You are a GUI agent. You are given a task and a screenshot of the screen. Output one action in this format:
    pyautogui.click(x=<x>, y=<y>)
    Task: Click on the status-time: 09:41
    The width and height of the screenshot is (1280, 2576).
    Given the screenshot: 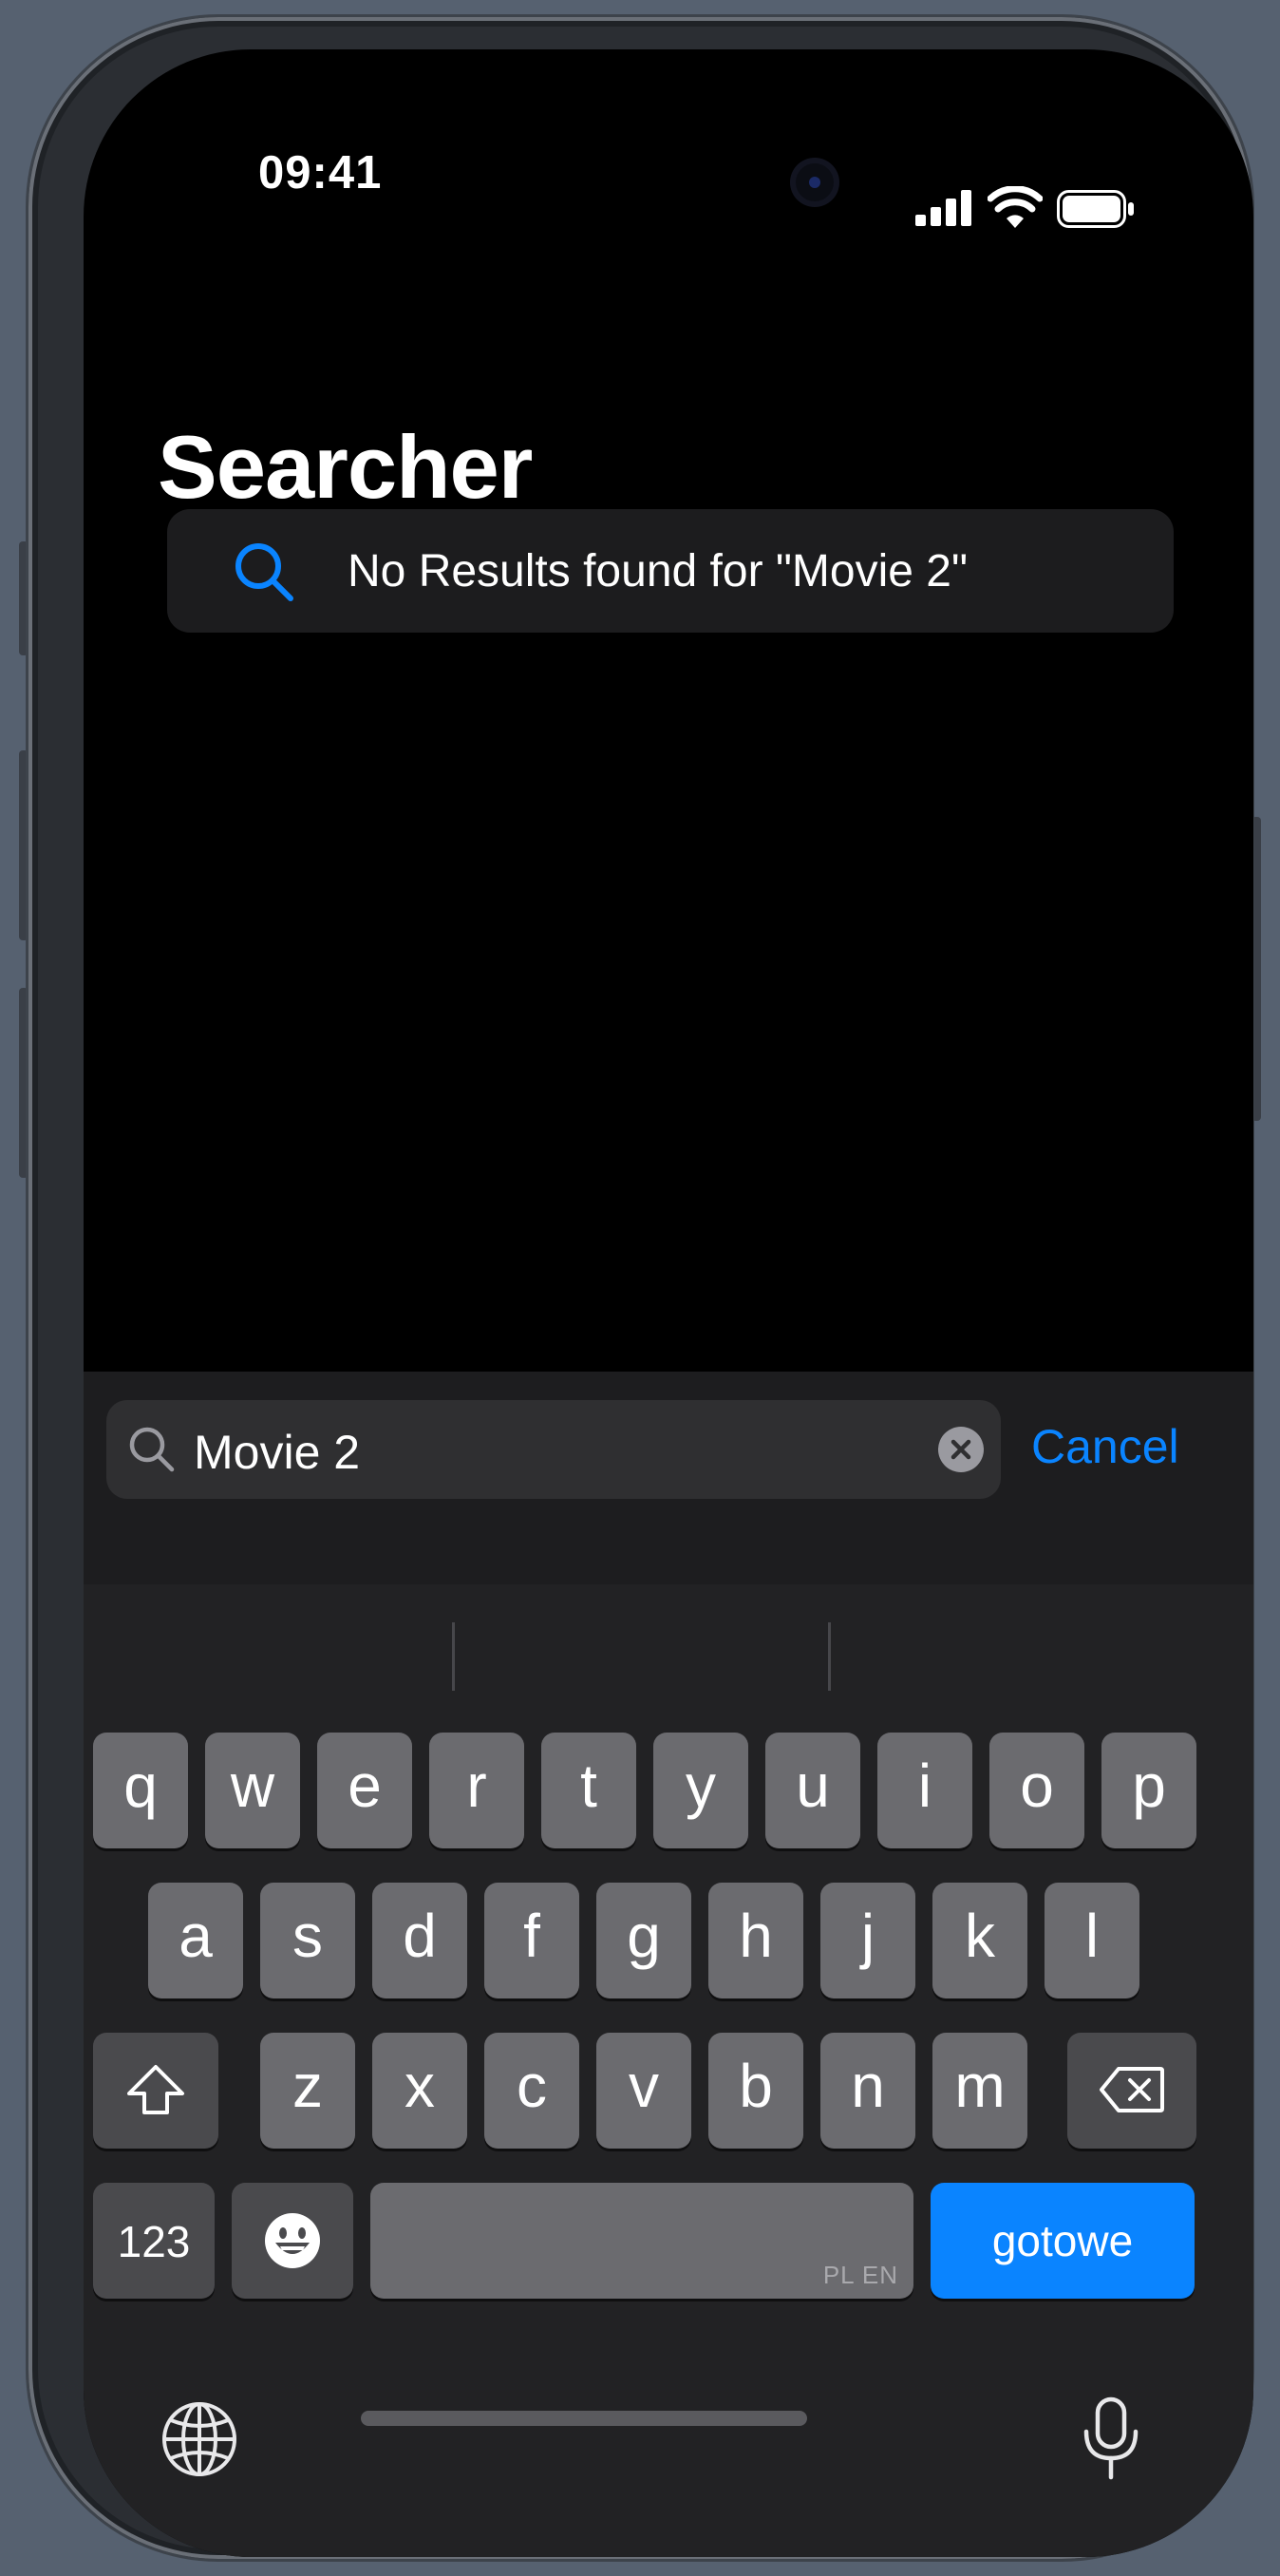 What is the action you would take?
    pyautogui.click(x=320, y=173)
    